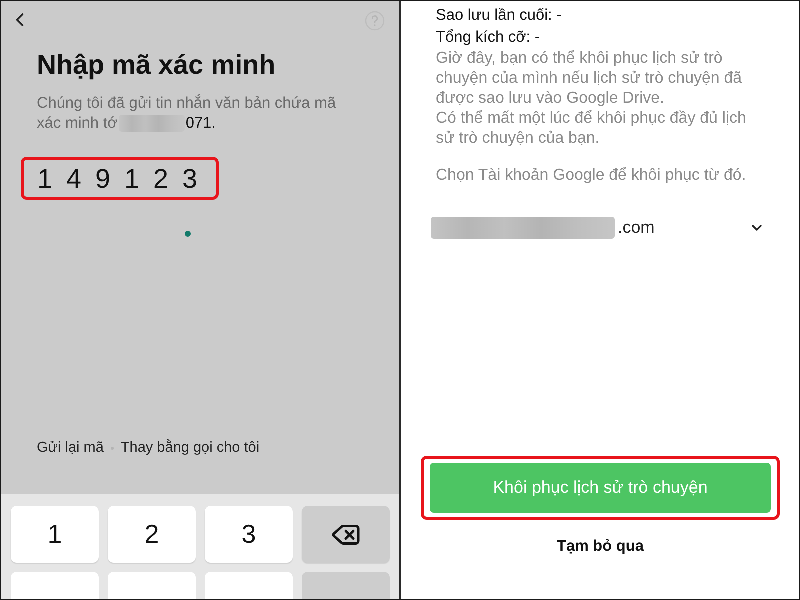 Image resolution: width=800 pixels, height=600 pixels. Describe the element at coordinates (600, 547) in the screenshot. I see `skip-button: Tạm bỏ qua` at that location.